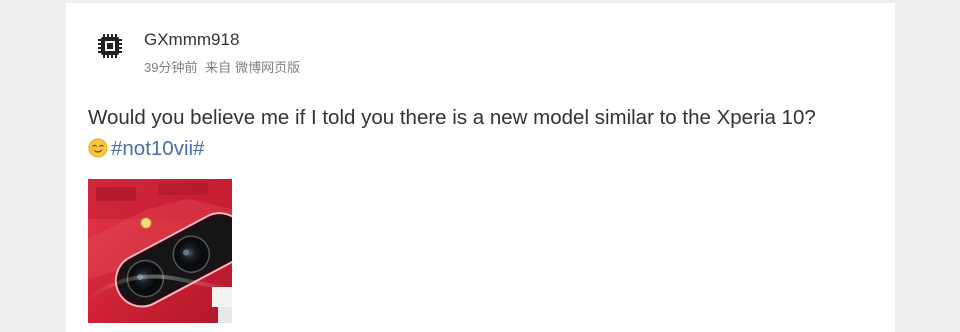  I want to click on user-avatar, so click(110, 46).